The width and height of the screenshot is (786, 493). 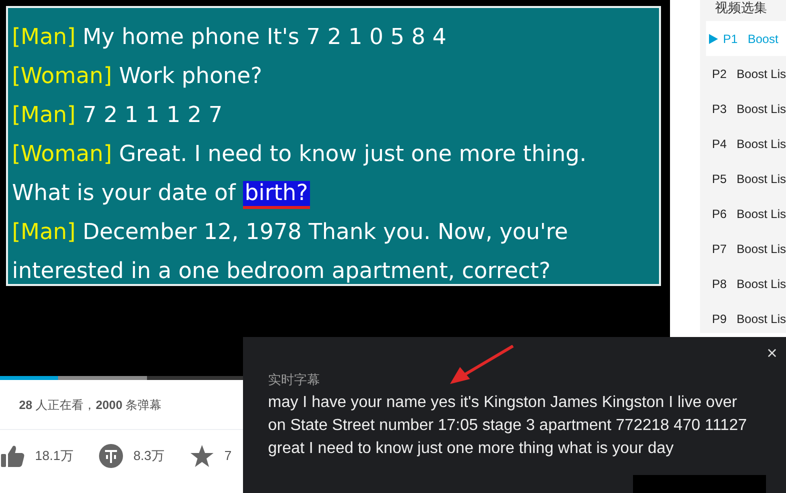 I want to click on viewer-stats: 28 人正在看，2000 条弹幕, so click(x=90, y=405).